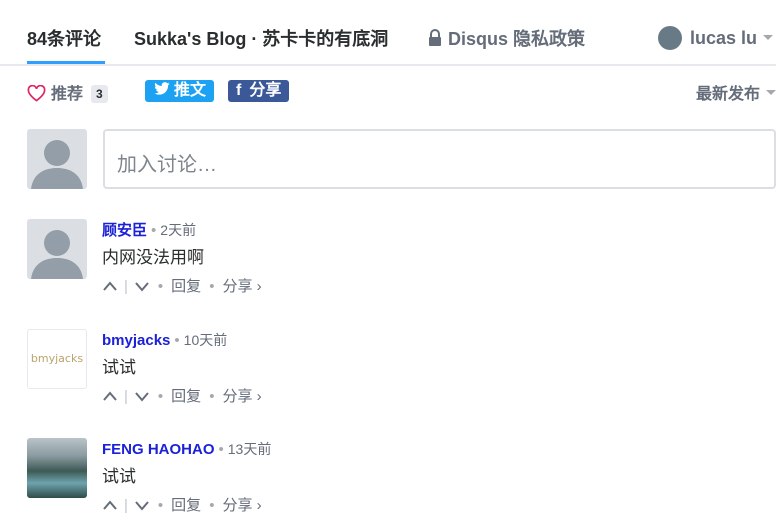  Describe the element at coordinates (190, 90) in the screenshot. I see `tweet-label: 推文` at that location.